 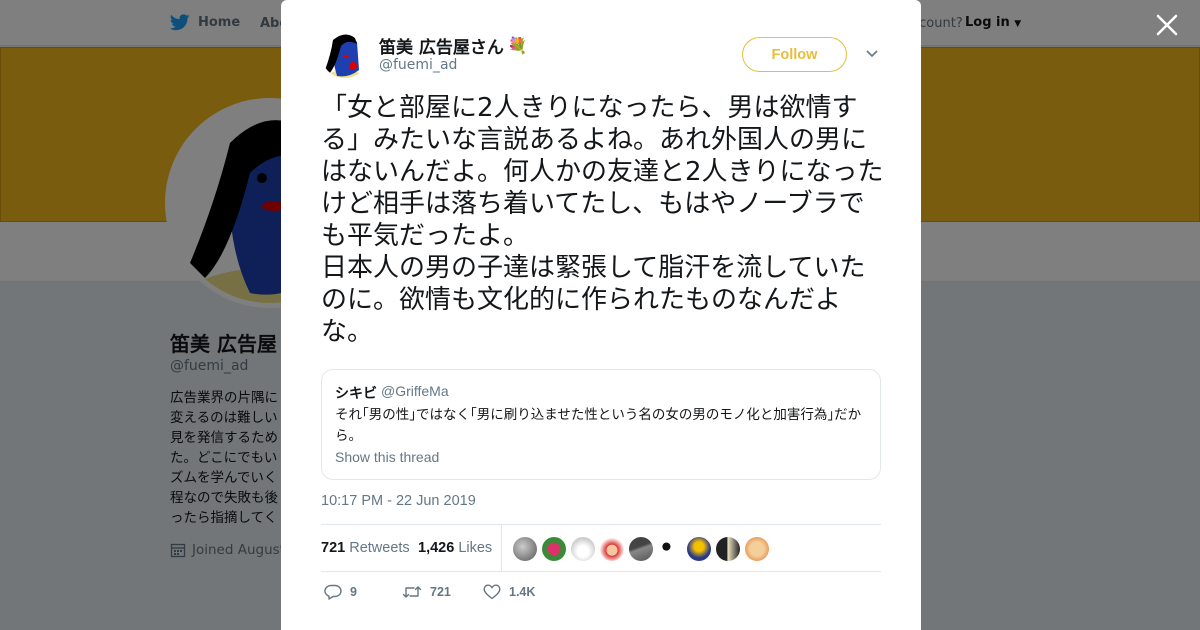 I want to click on quoted-tweet-header: シキビ @GriffeMa, so click(x=392, y=393).